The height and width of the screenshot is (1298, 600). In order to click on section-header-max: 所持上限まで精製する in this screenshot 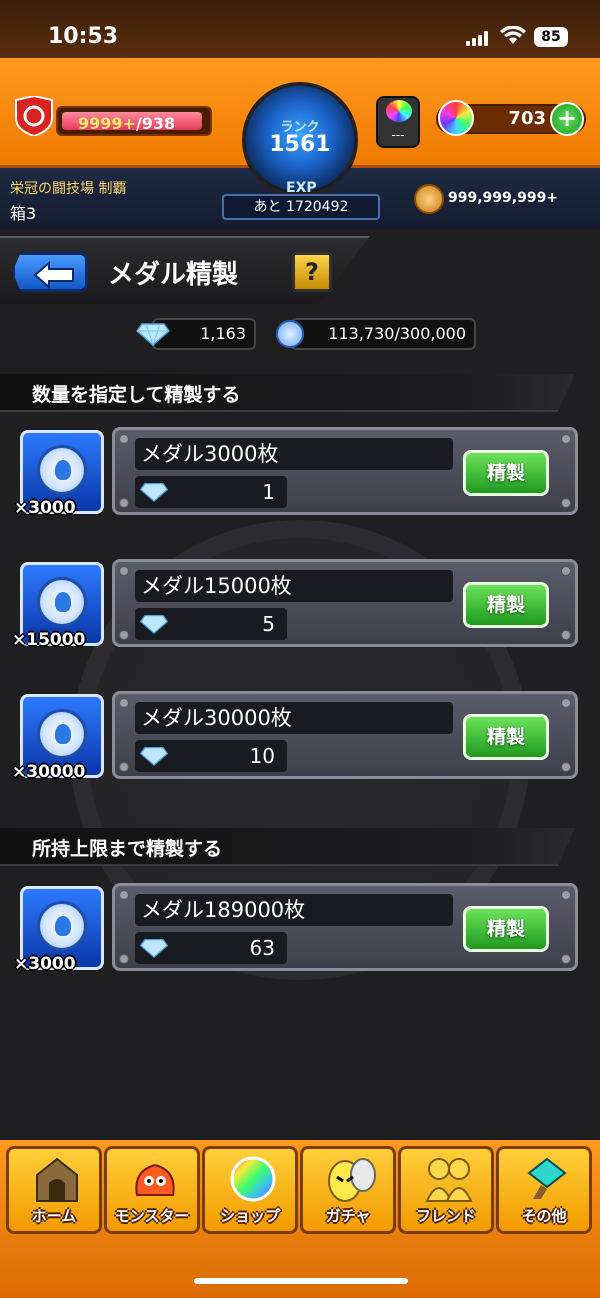, I will do `click(287, 847)`.